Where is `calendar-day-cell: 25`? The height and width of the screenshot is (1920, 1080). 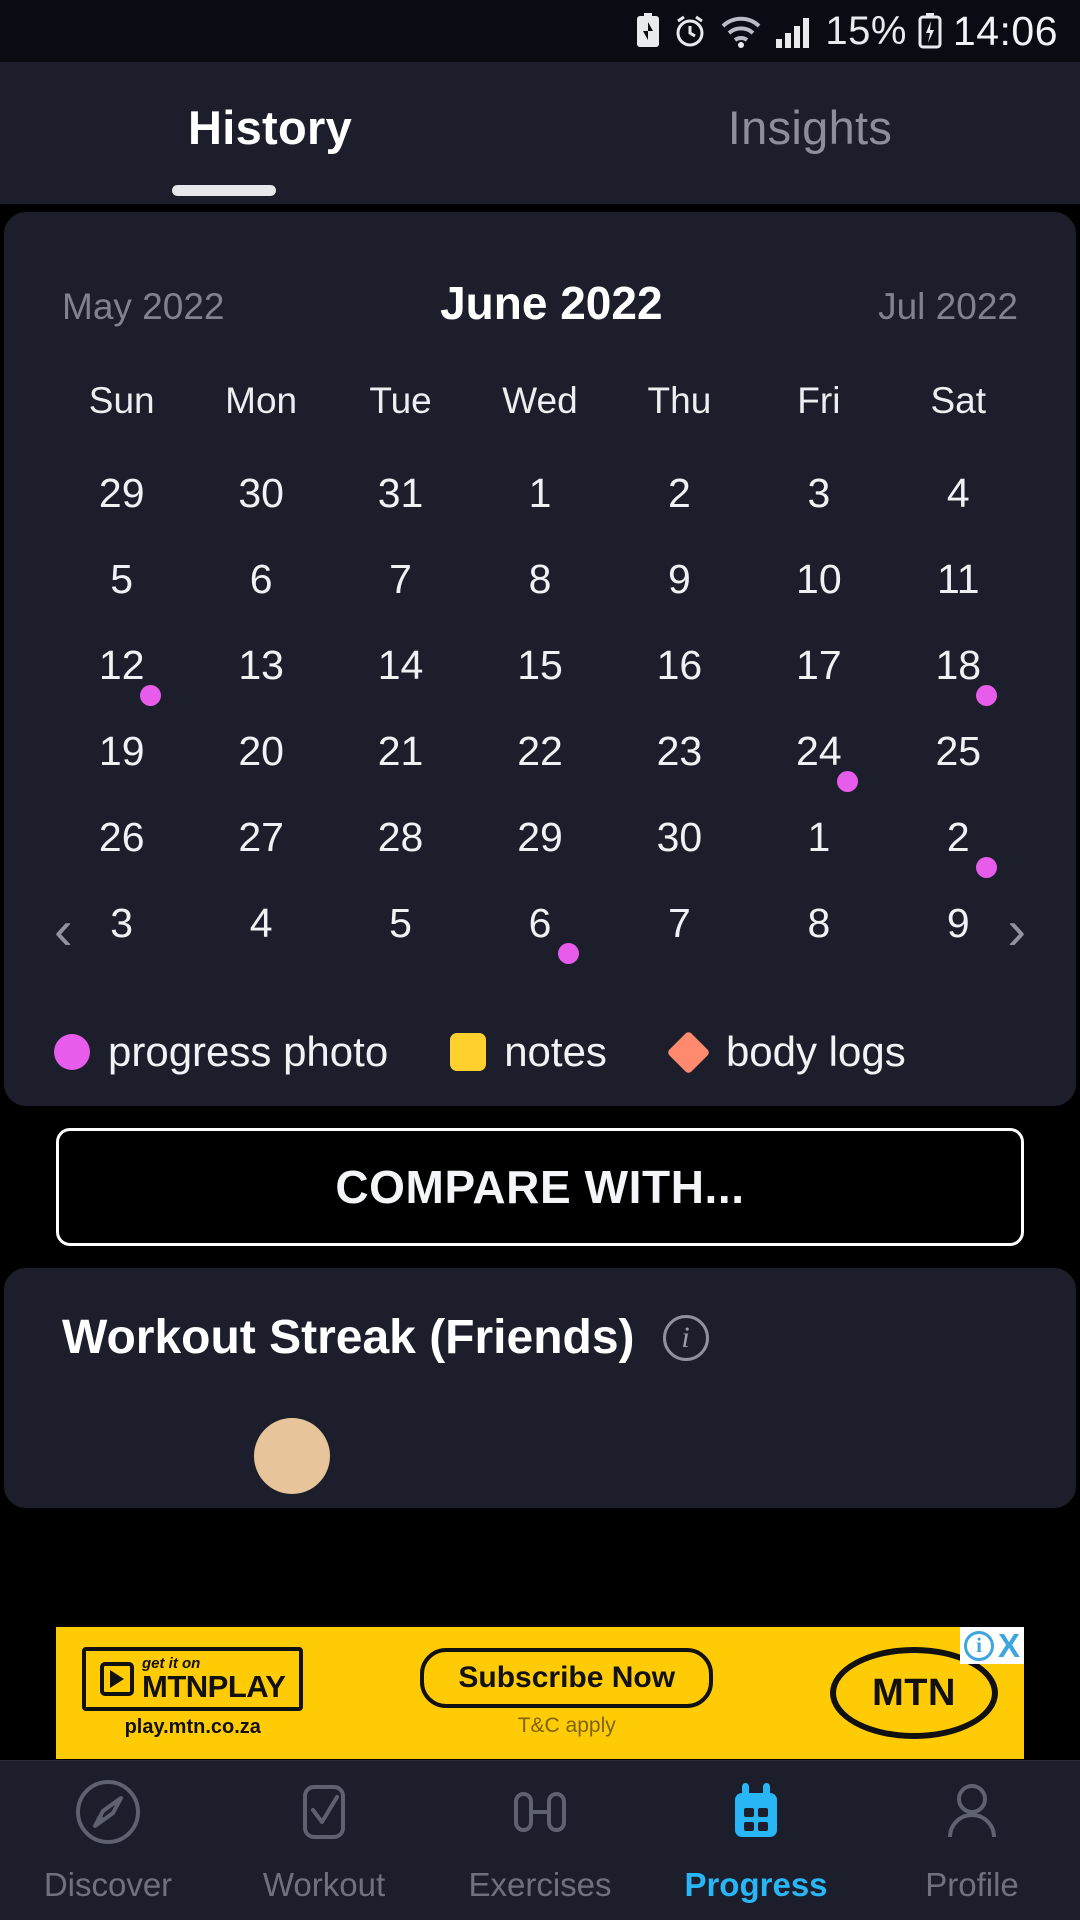
calendar-day-cell: 25 is located at coordinates (958, 751).